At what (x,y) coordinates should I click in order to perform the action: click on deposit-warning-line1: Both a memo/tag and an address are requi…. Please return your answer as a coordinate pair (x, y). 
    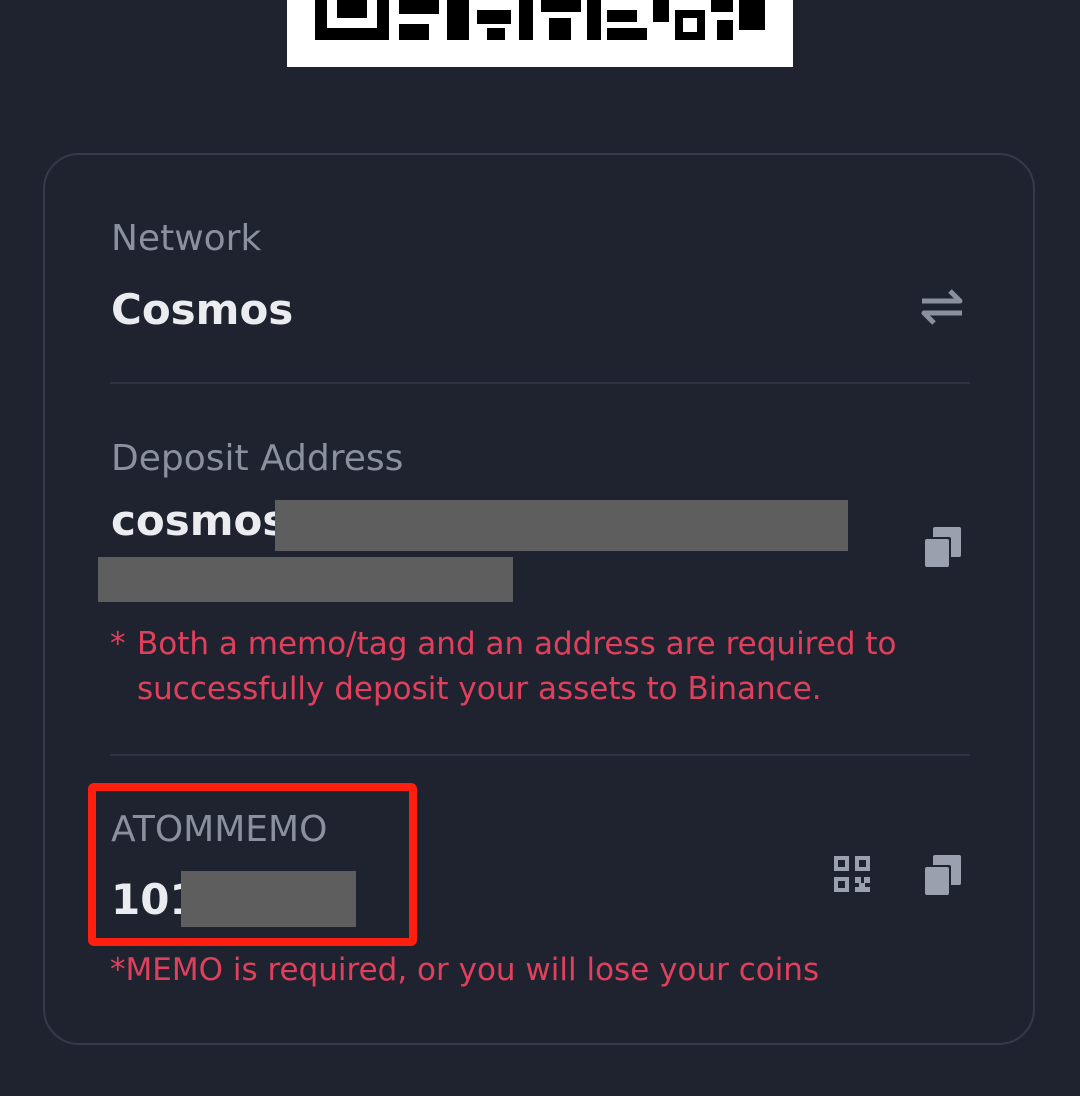
    Looking at the image, I should click on (517, 644).